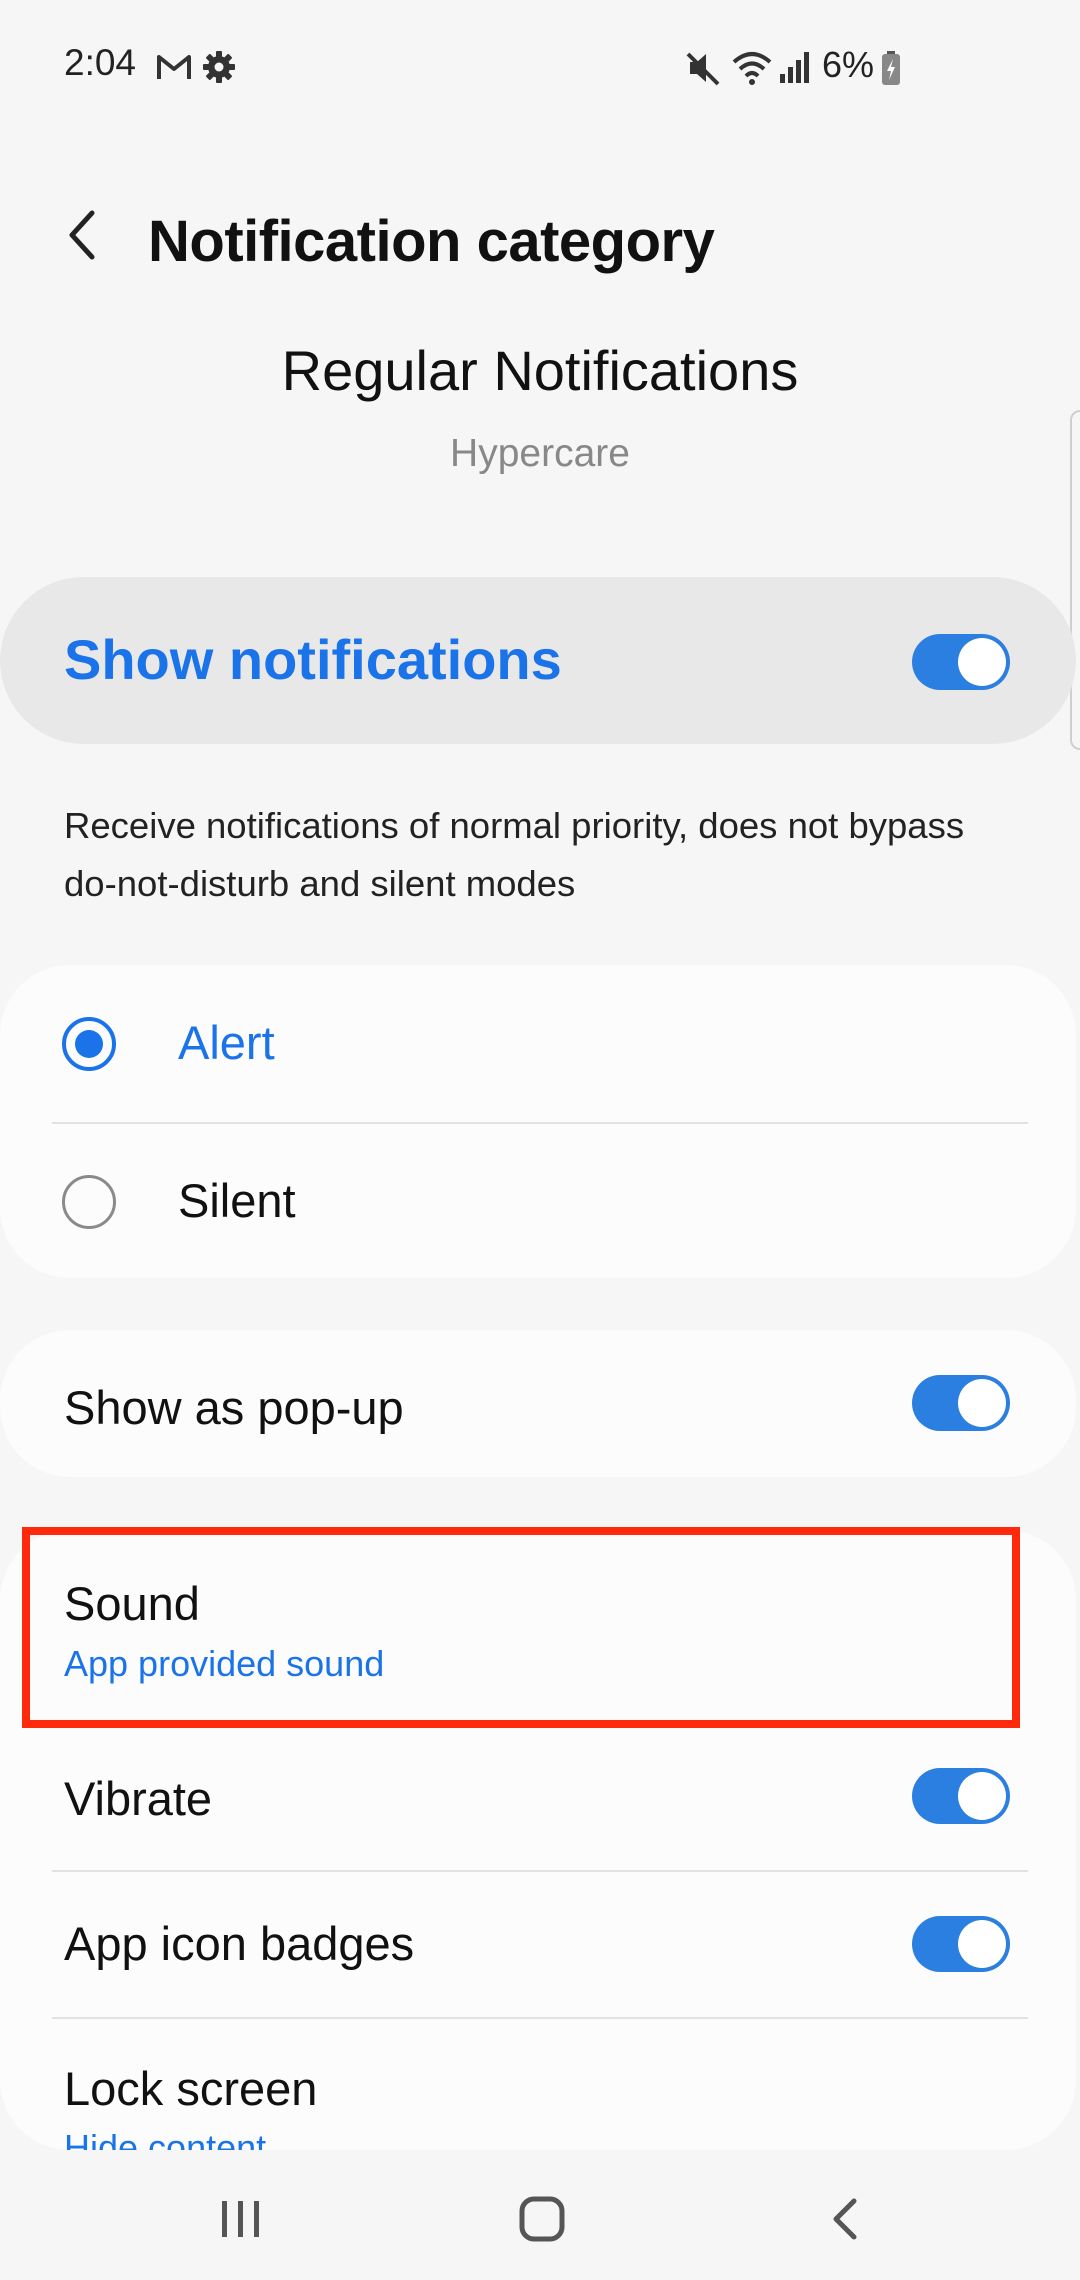  Describe the element at coordinates (89, 1202) in the screenshot. I see `silent-radio` at that location.